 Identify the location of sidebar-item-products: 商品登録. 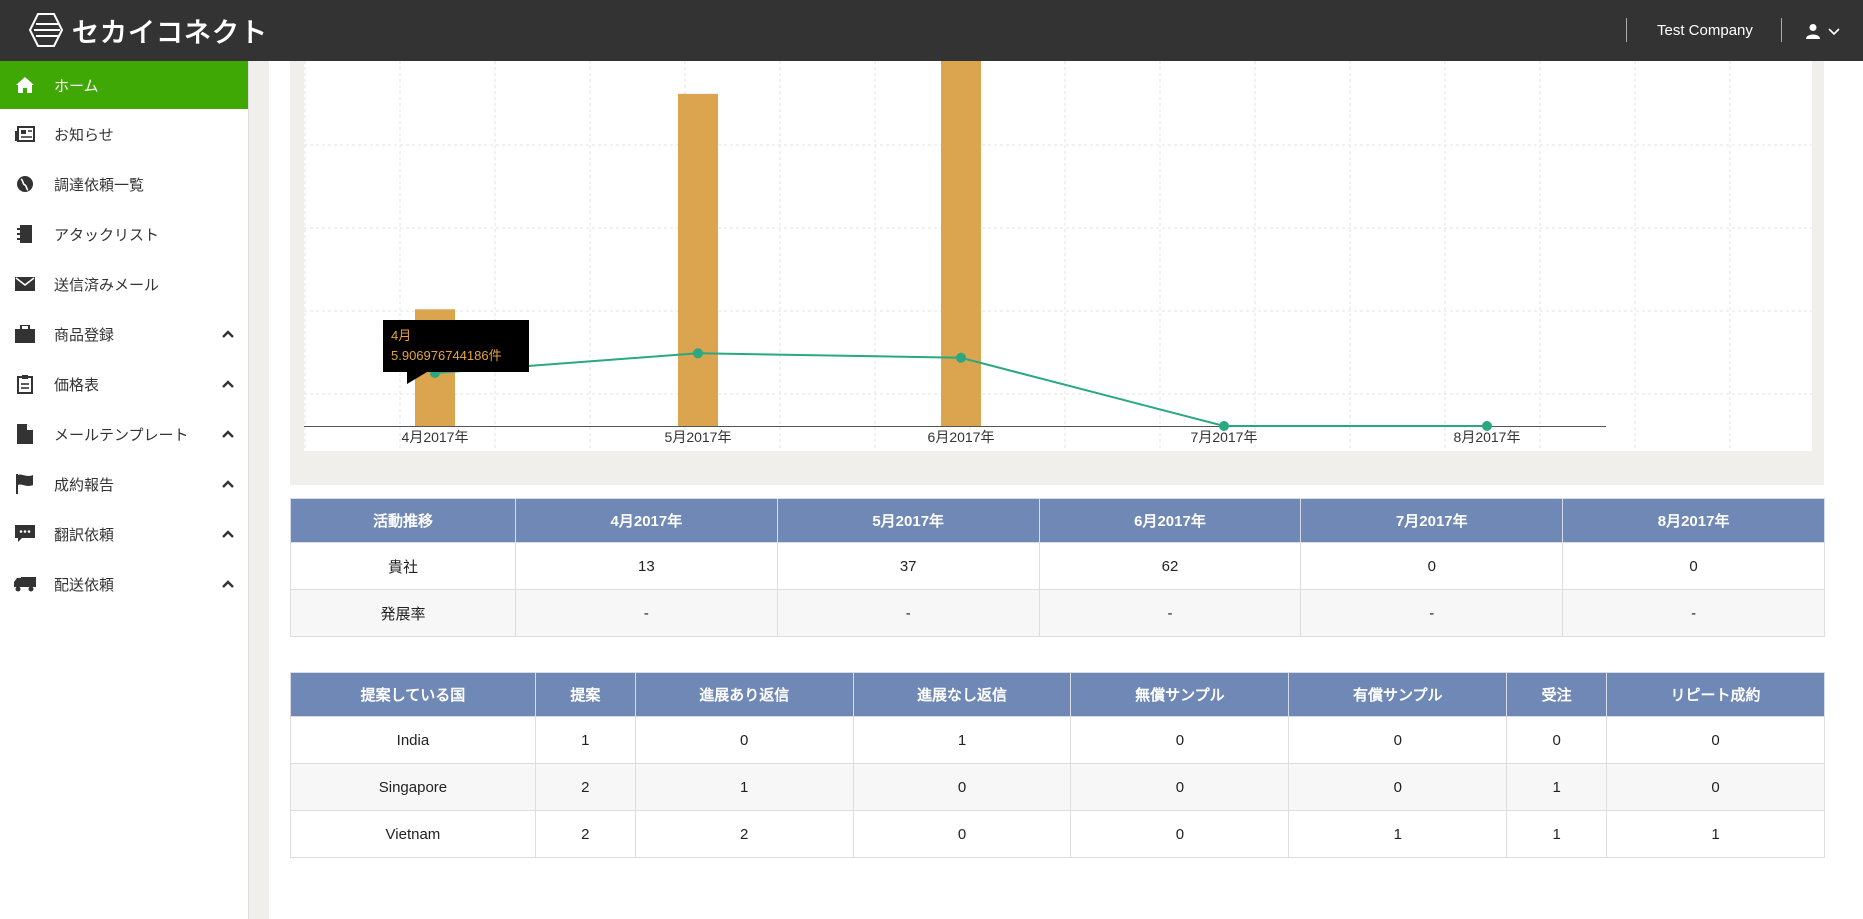
(124, 334).